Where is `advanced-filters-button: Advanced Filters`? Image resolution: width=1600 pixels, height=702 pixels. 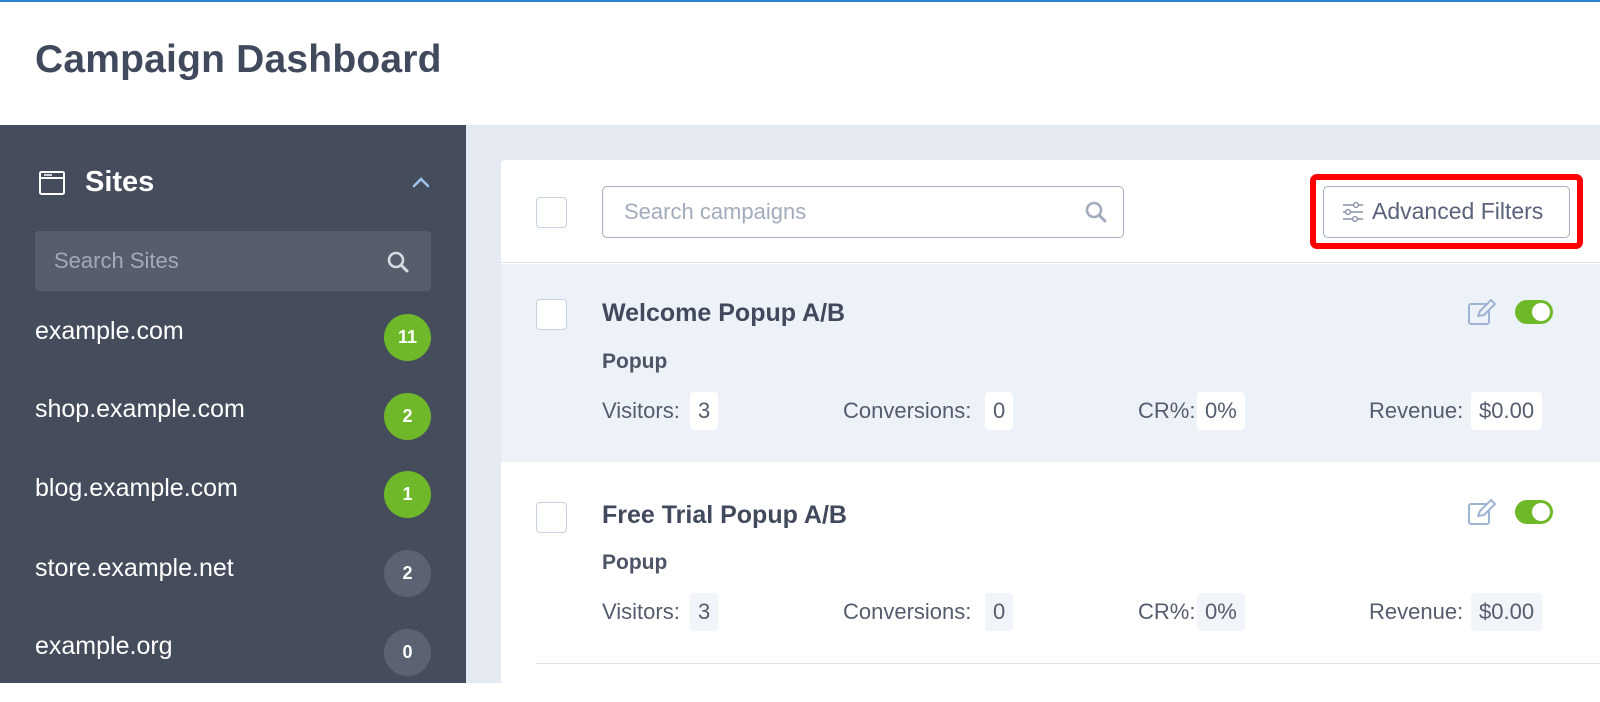 advanced-filters-button: Advanced Filters is located at coordinates (1446, 212).